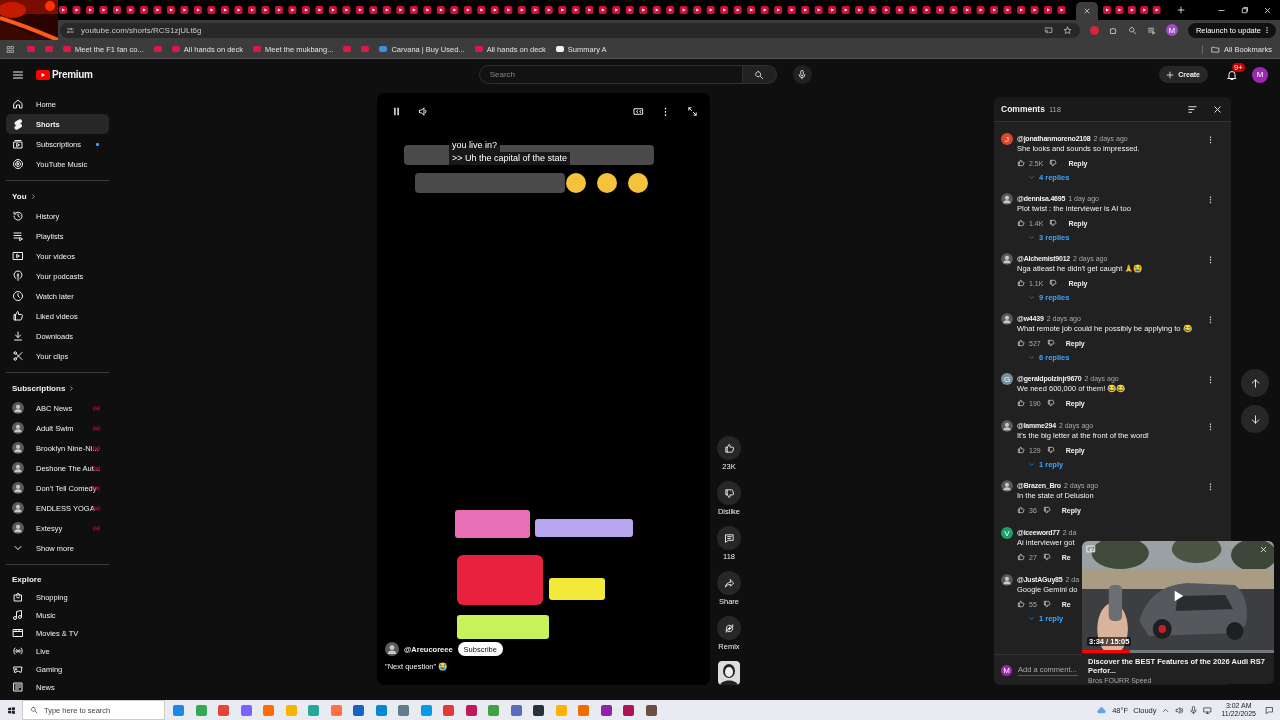  I want to click on comment-icon, so click(729, 538).